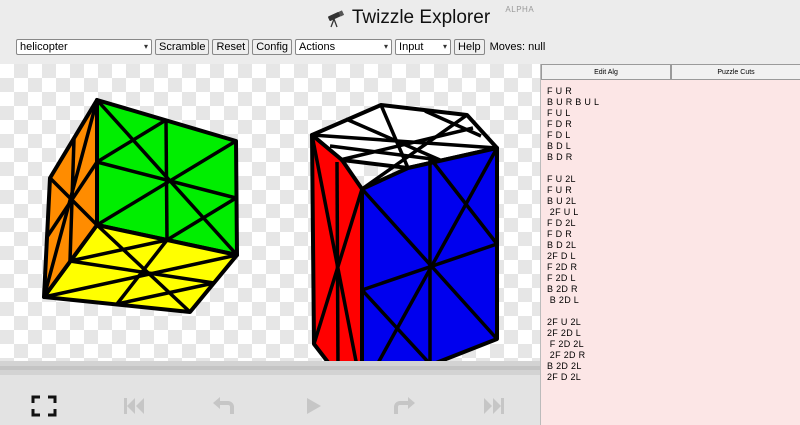  Describe the element at coordinates (317, 47) in the screenshot. I see `actions-select-value: Actions` at that location.